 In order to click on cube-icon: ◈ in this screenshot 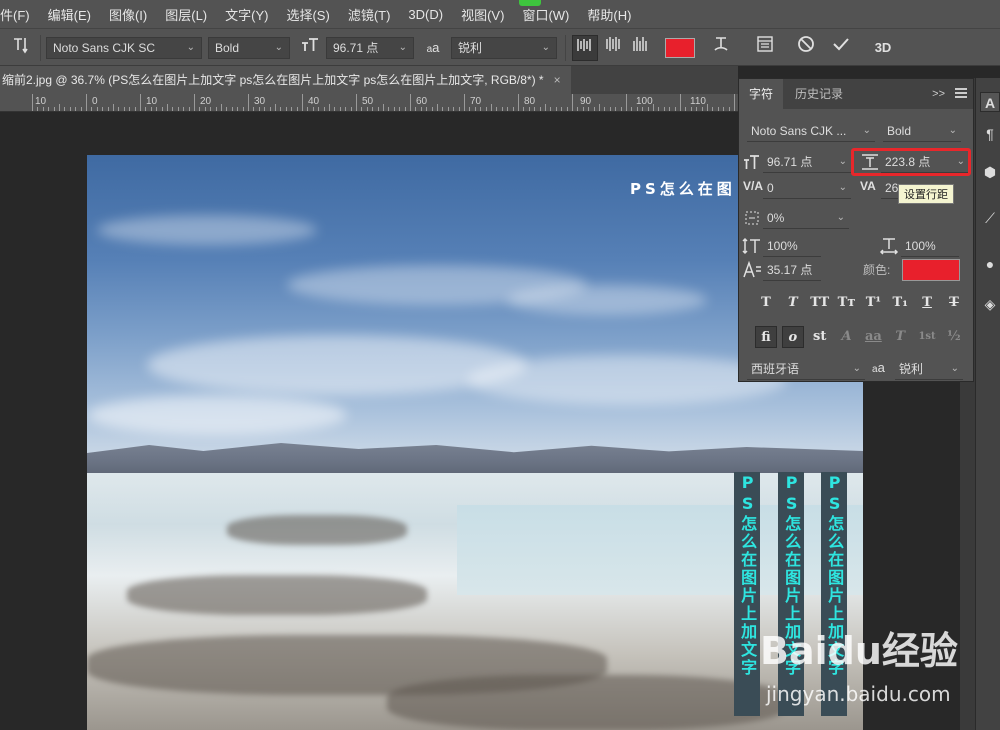, I will do `click(990, 304)`.